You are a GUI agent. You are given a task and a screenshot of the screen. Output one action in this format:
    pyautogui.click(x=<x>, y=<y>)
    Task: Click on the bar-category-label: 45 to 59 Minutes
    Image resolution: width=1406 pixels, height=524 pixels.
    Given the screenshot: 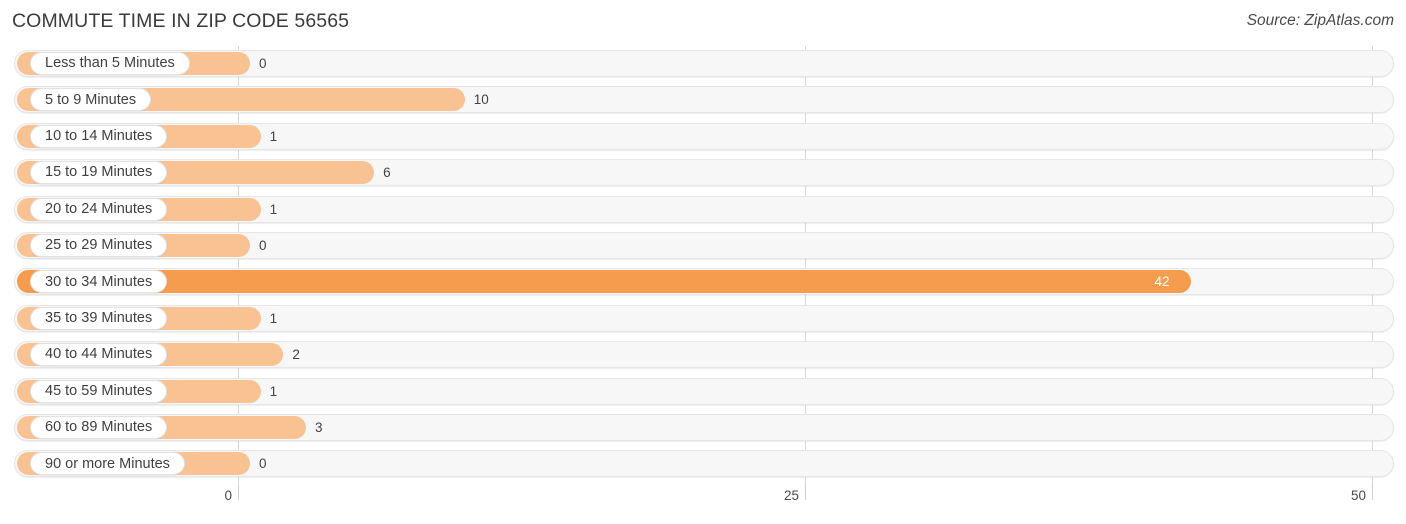 What is the action you would take?
    pyautogui.click(x=99, y=390)
    